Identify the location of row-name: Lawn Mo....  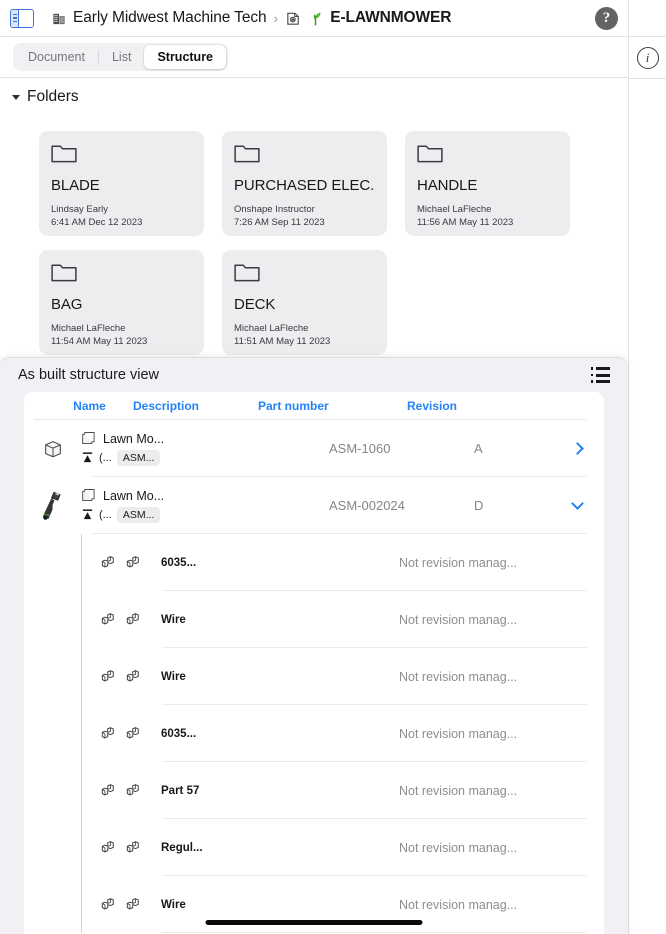
(134, 495).